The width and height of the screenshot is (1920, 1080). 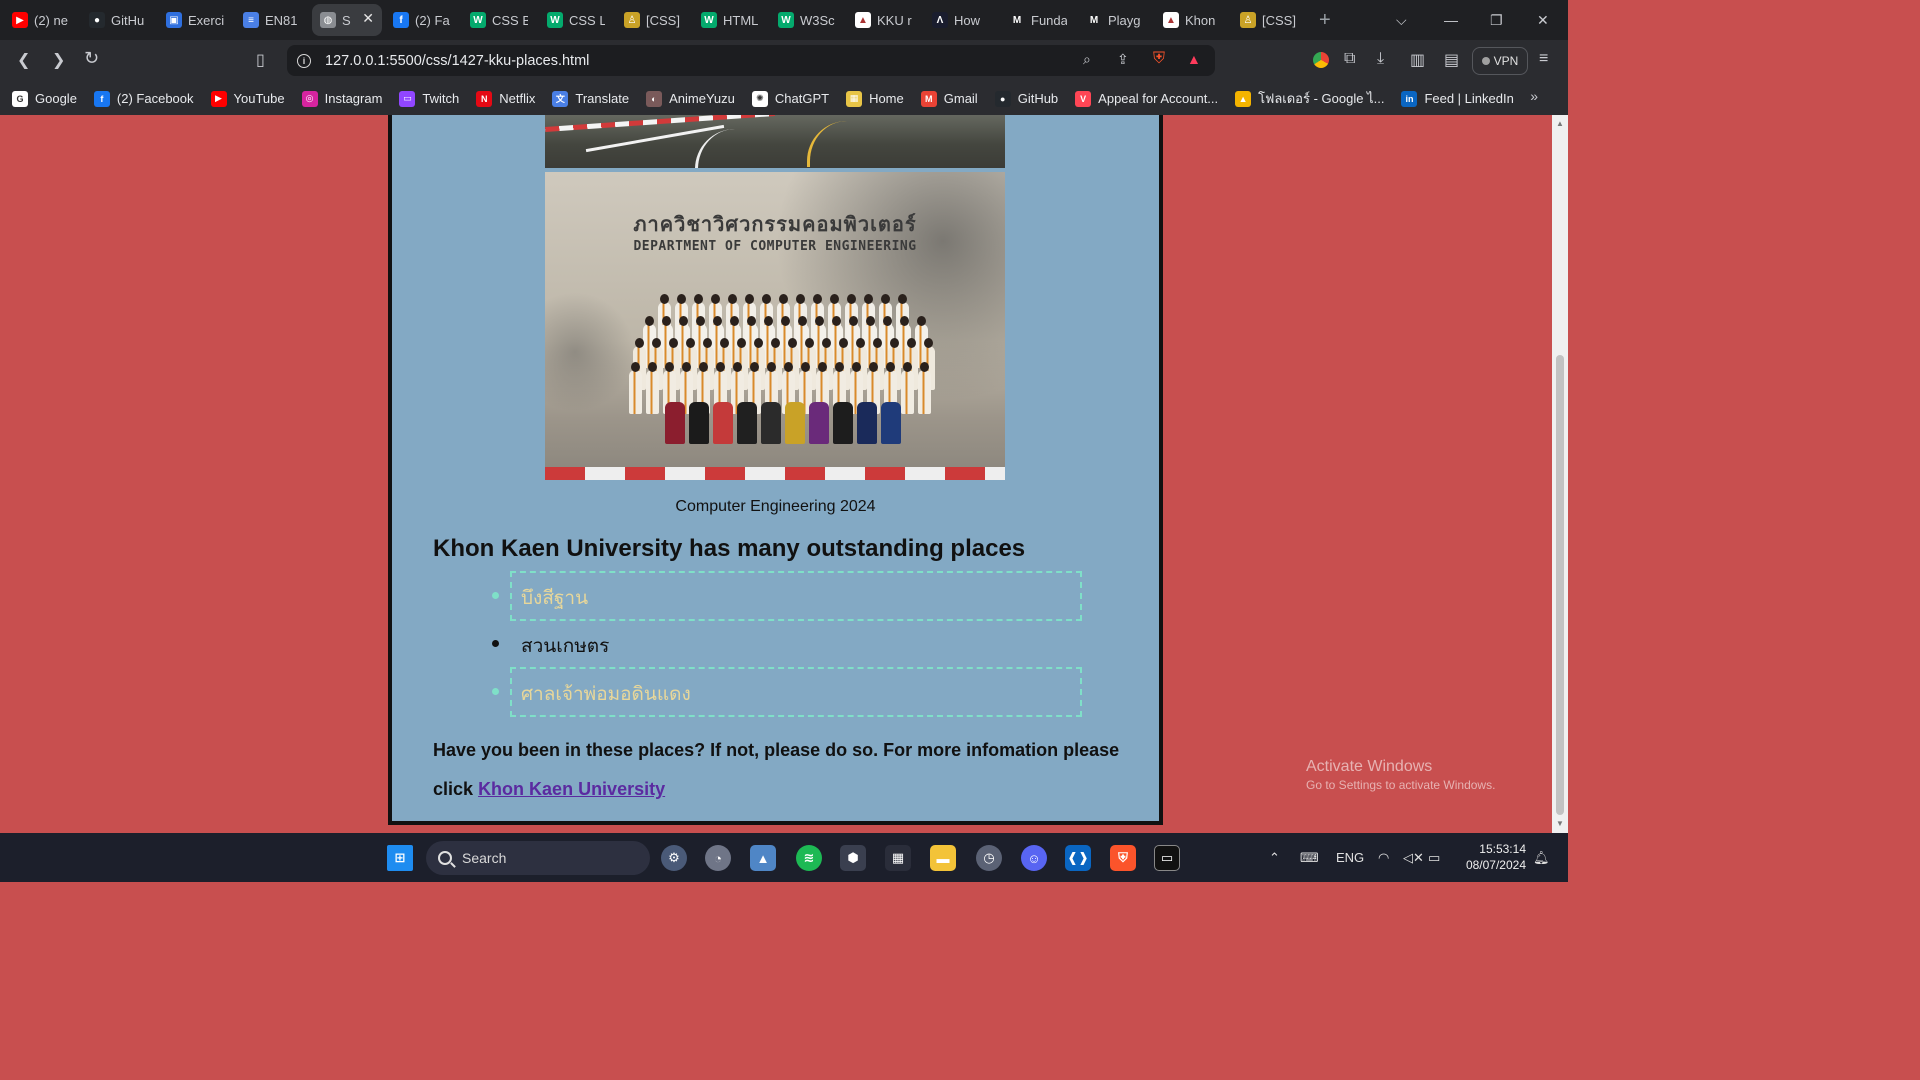 I want to click on vpn-button: VPN, so click(x=1500, y=61).